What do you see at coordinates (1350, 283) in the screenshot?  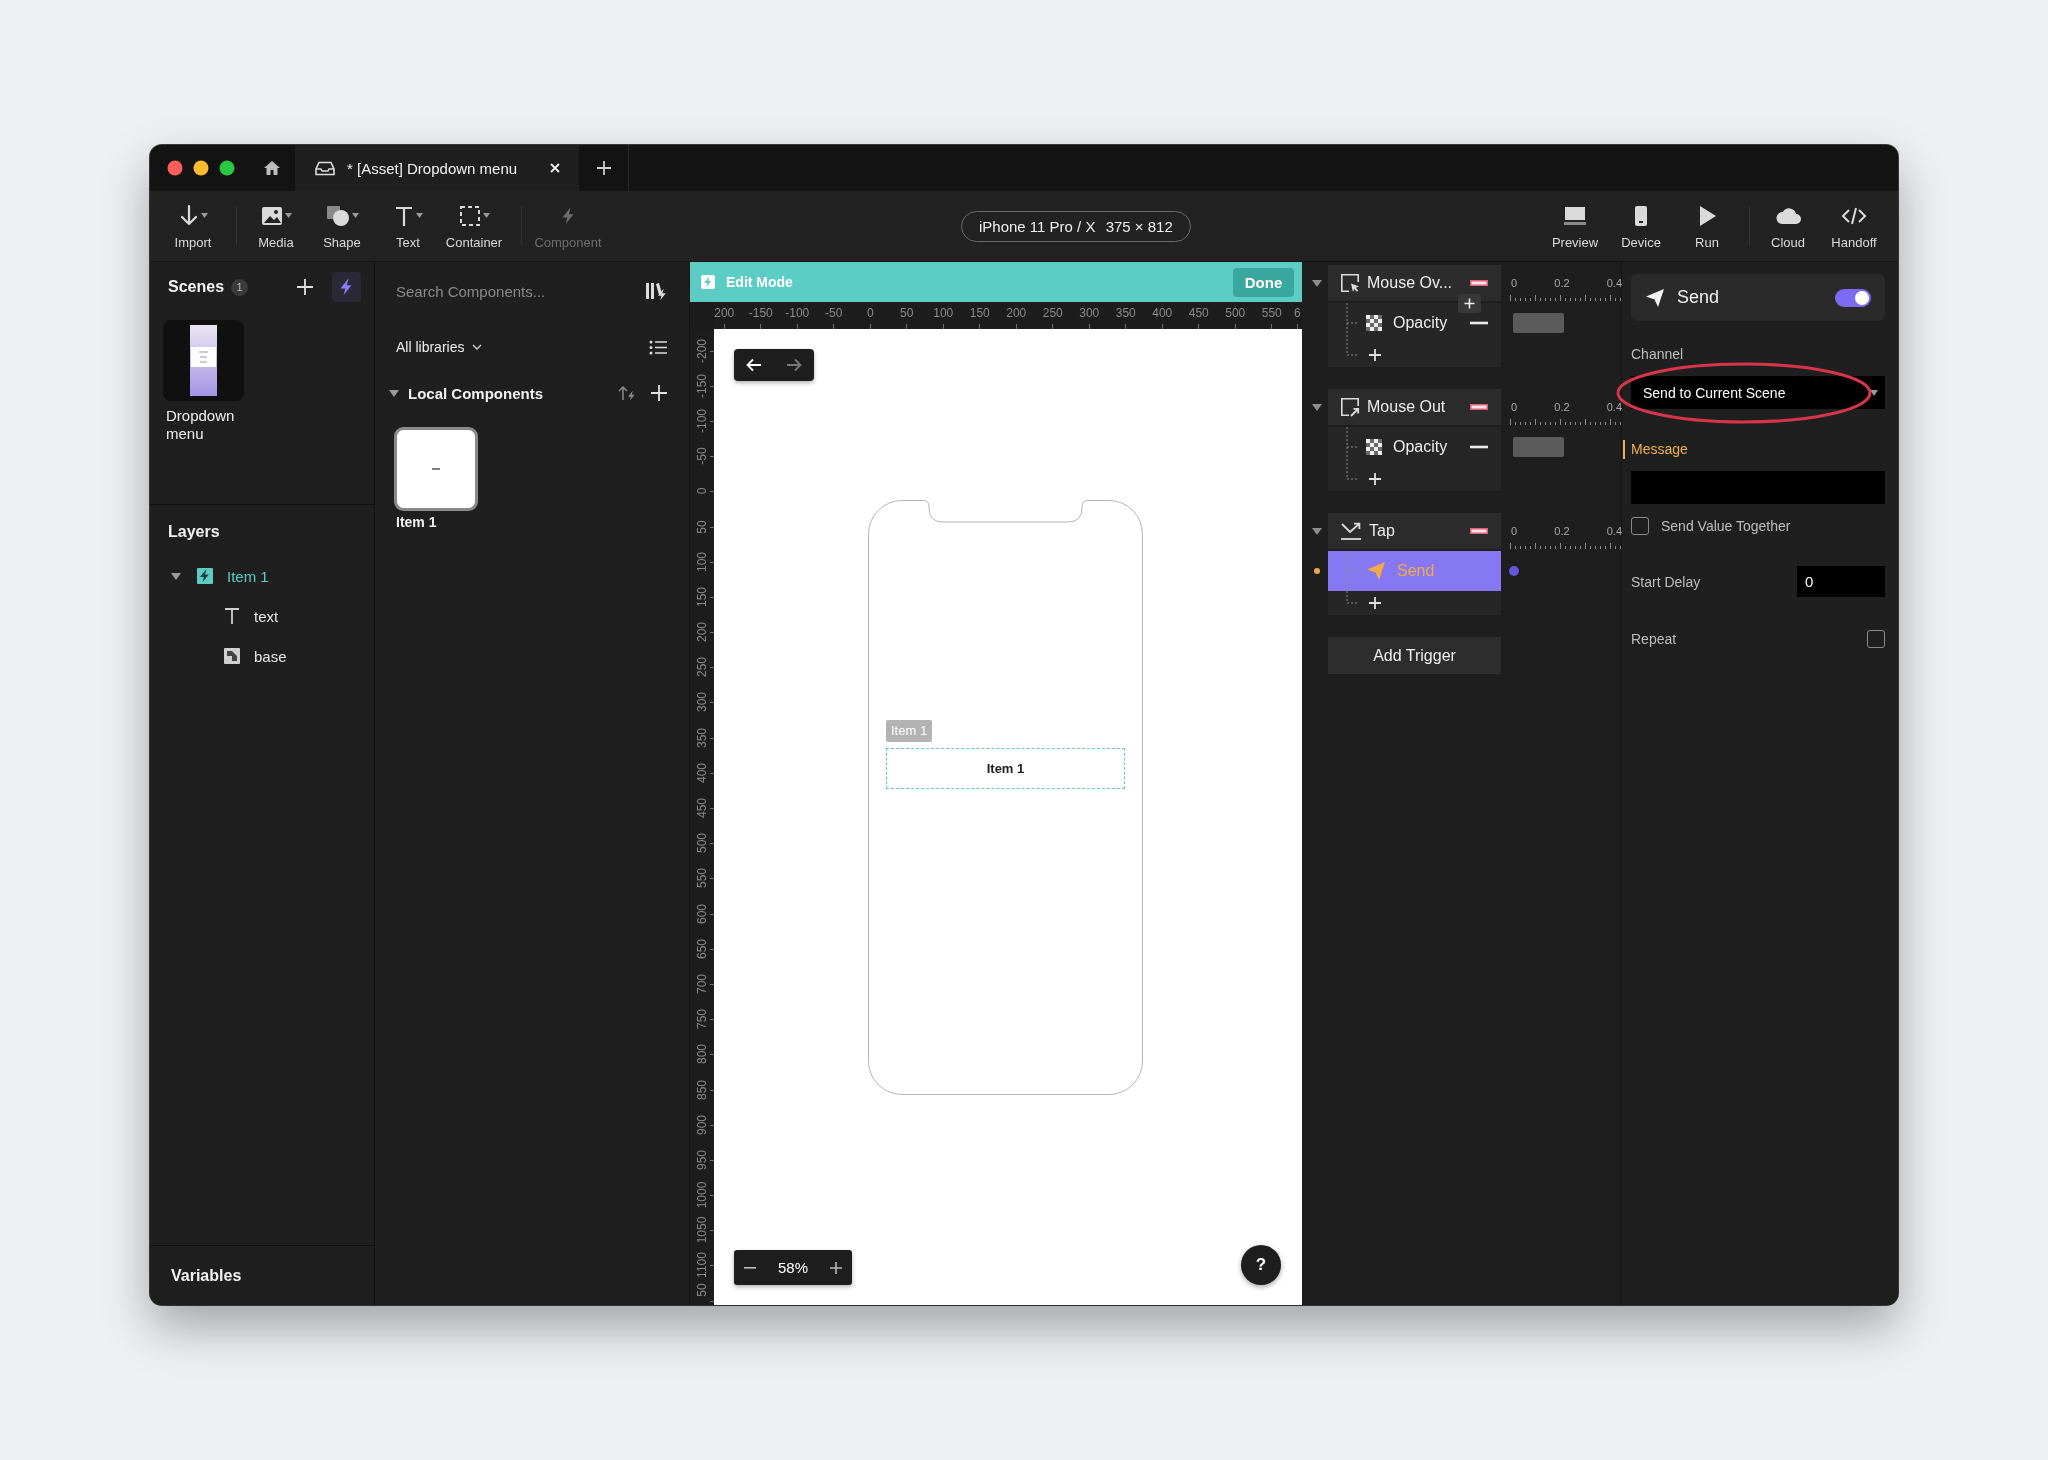 I see `cursor-square-icon` at bounding box center [1350, 283].